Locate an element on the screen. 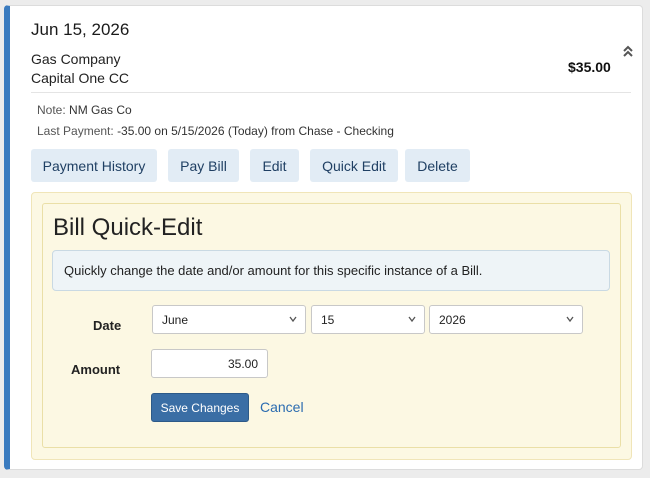 This screenshot has height=478, width=650. cancel-link: Cancel is located at coordinates (282, 407).